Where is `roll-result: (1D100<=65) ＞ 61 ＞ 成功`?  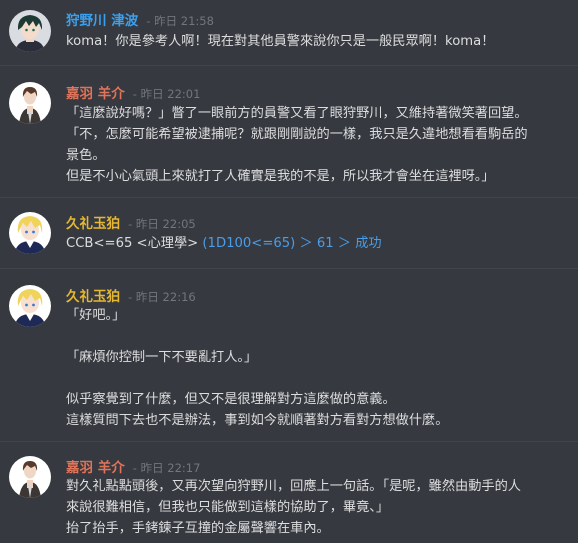 roll-result: (1D100<=65) ＞ 61 ＞ 成功 is located at coordinates (292, 243).